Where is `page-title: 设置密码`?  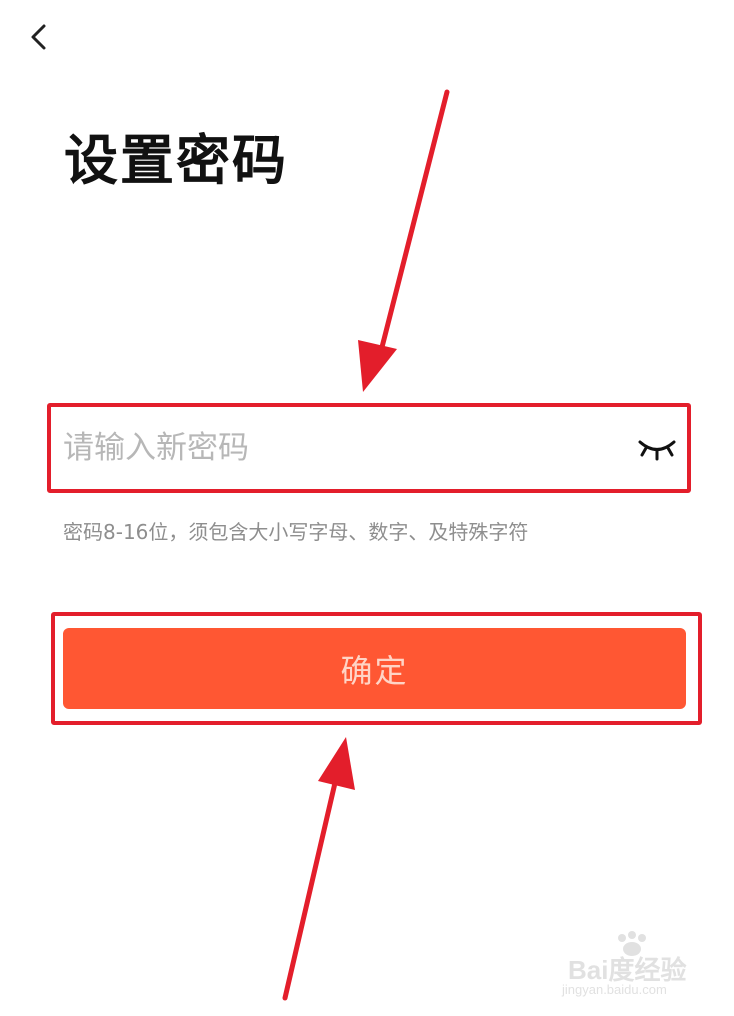 page-title: 设置密码 is located at coordinates (176, 160).